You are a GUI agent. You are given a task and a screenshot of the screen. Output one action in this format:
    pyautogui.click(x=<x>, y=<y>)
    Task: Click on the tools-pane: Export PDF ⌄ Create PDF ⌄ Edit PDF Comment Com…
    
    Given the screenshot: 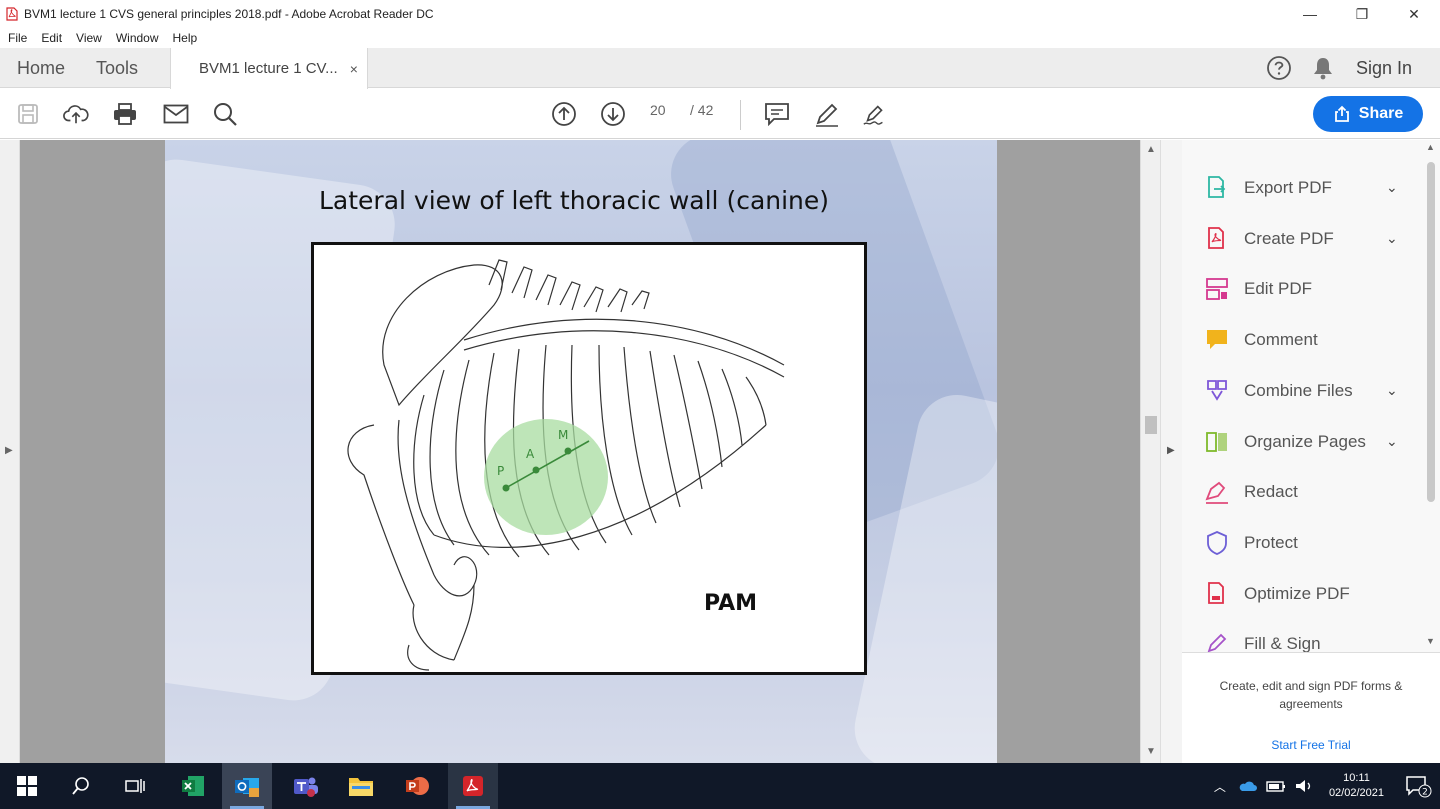 What is the action you would take?
    pyautogui.click(x=1311, y=451)
    